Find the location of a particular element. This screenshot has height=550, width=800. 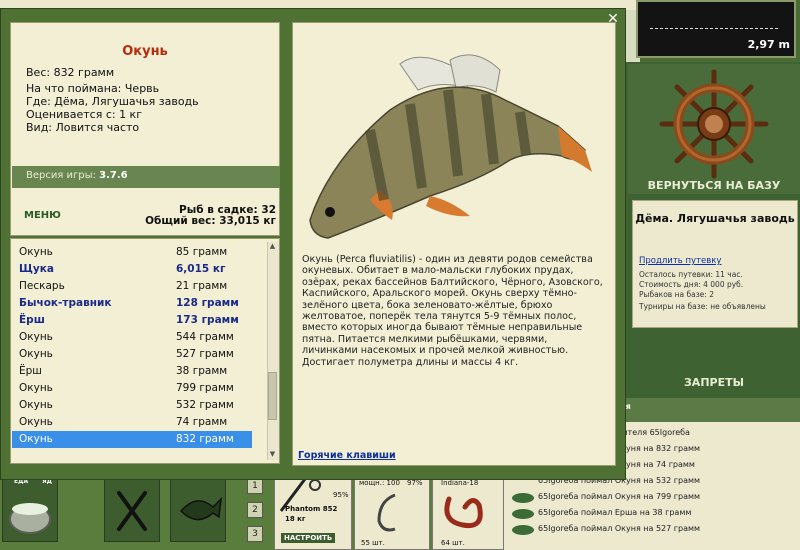

fish-type: Вид: Ловится часто is located at coordinates (83, 127).